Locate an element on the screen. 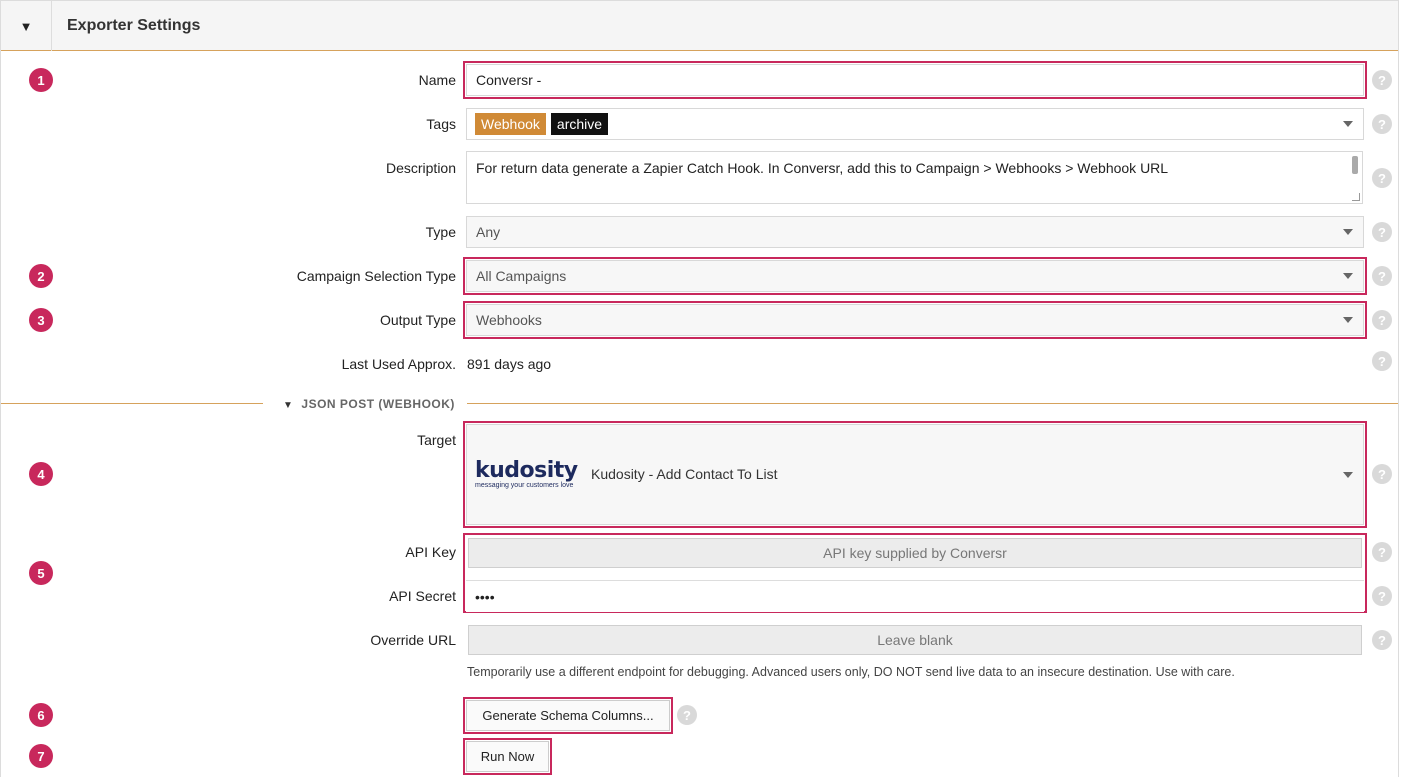 Image resolution: width=1401 pixels, height=777 pixels. api-secret-help-icon: ? is located at coordinates (1382, 596).